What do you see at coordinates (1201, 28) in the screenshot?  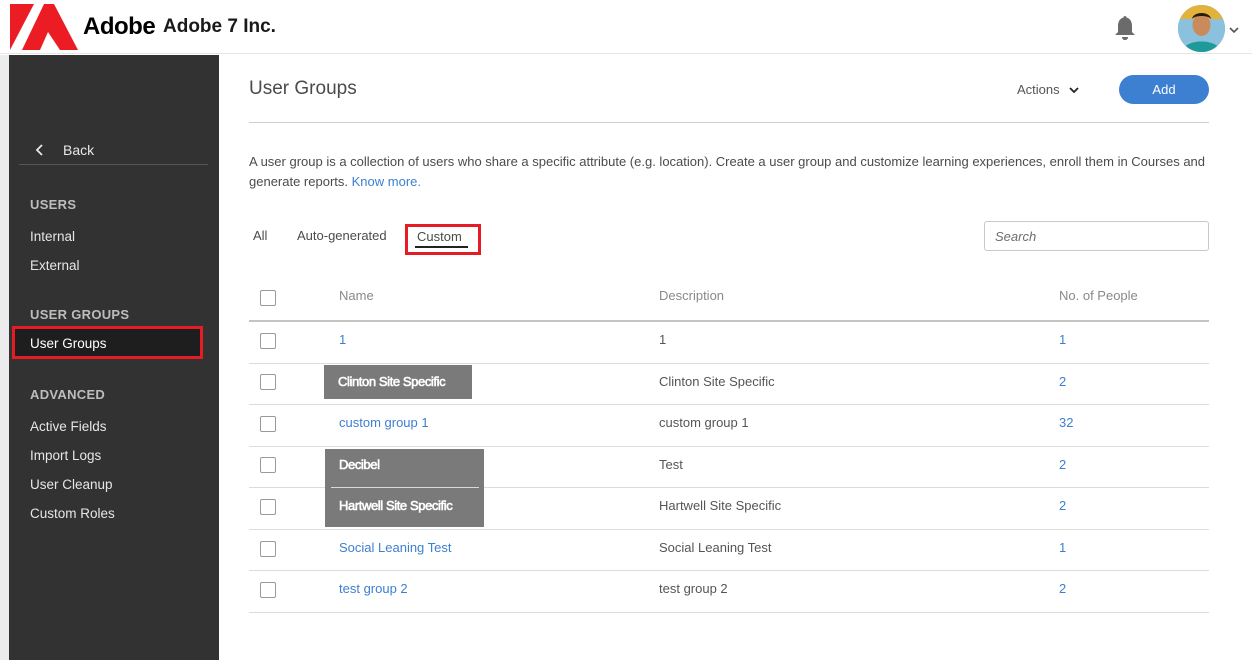 I see `user-avatar` at bounding box center [1201, 28].